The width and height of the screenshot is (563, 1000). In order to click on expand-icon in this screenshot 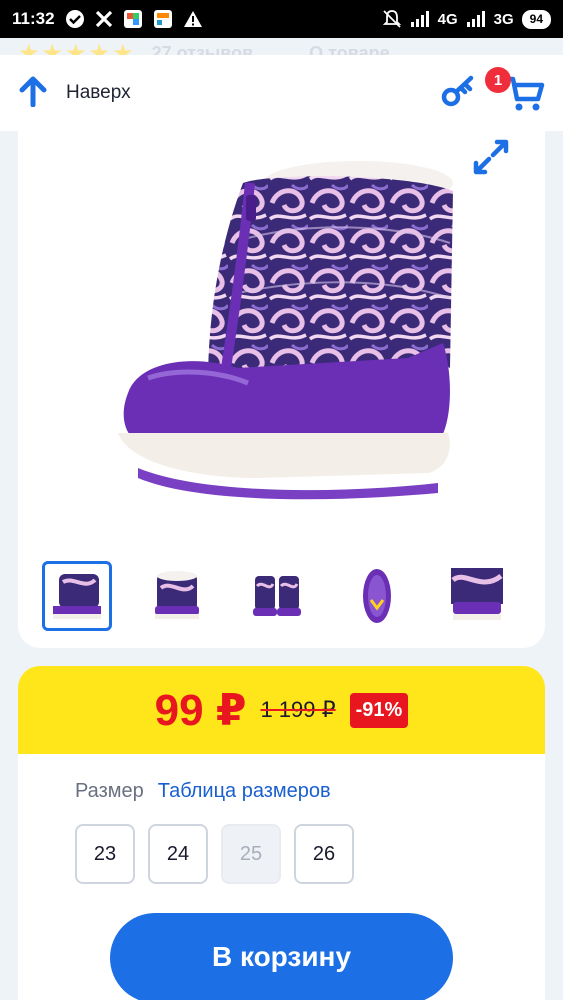, I will do `click(491, 159)`.